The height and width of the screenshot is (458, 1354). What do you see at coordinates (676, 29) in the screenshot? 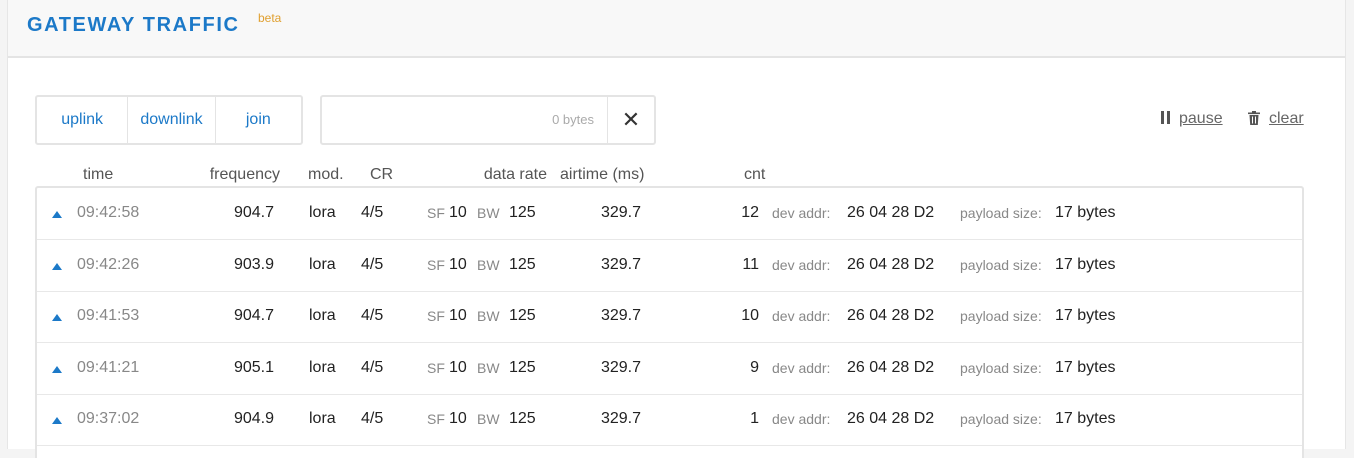
I see `panel-header: GATEWAY TRAFFIC beta` at bounding box center [676, 29].